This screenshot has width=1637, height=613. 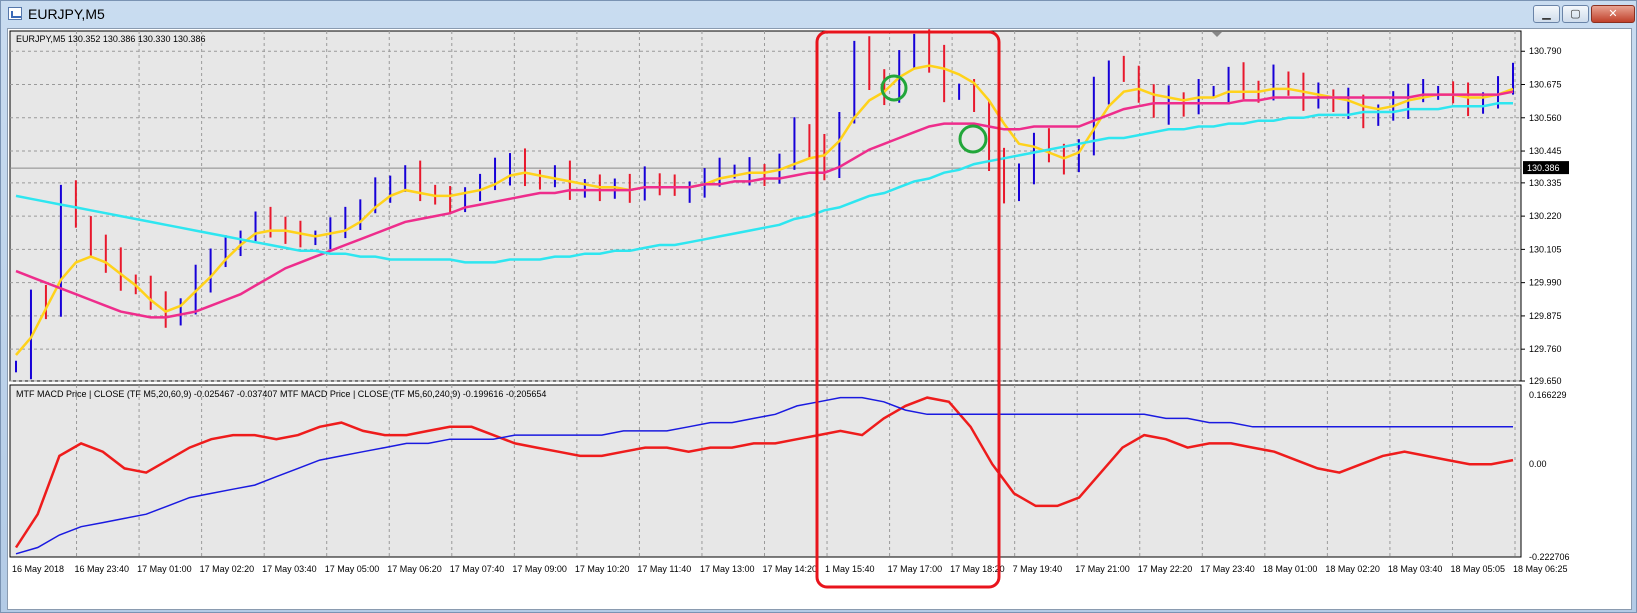 What do you see at coordinates (102, 569) in the screenshot?
I see `x-tick-label: 16 May 23:40` at bounding box center [102, 569].